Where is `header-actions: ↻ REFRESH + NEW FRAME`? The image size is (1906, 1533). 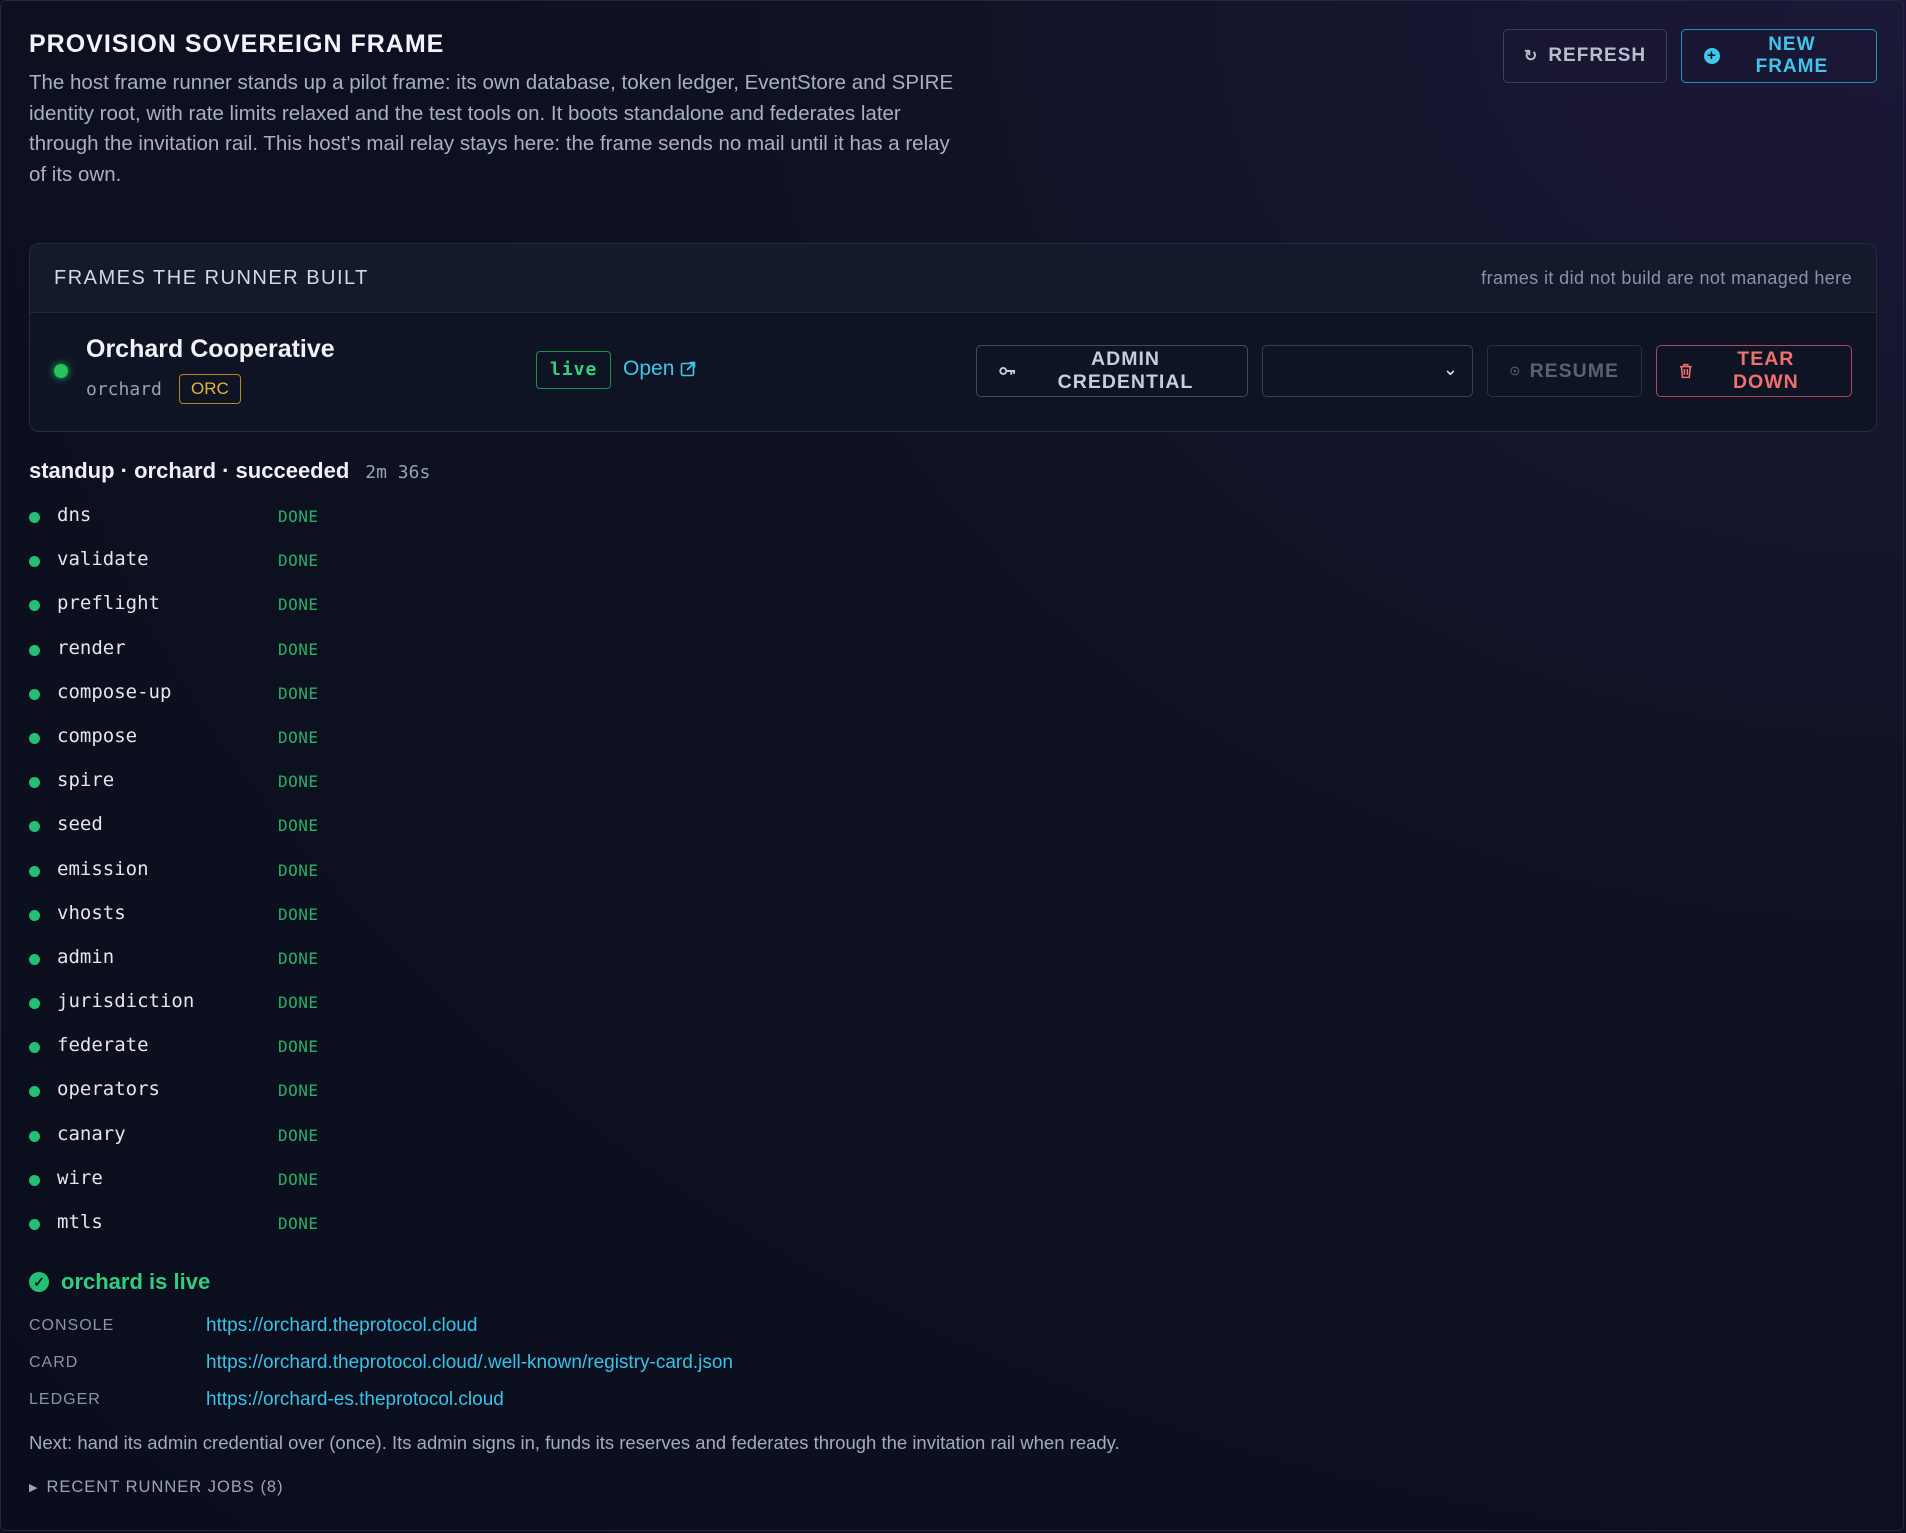
header-actions: ↻ REFRESH + NEW FRAME is located at coordinates (1690, 56).